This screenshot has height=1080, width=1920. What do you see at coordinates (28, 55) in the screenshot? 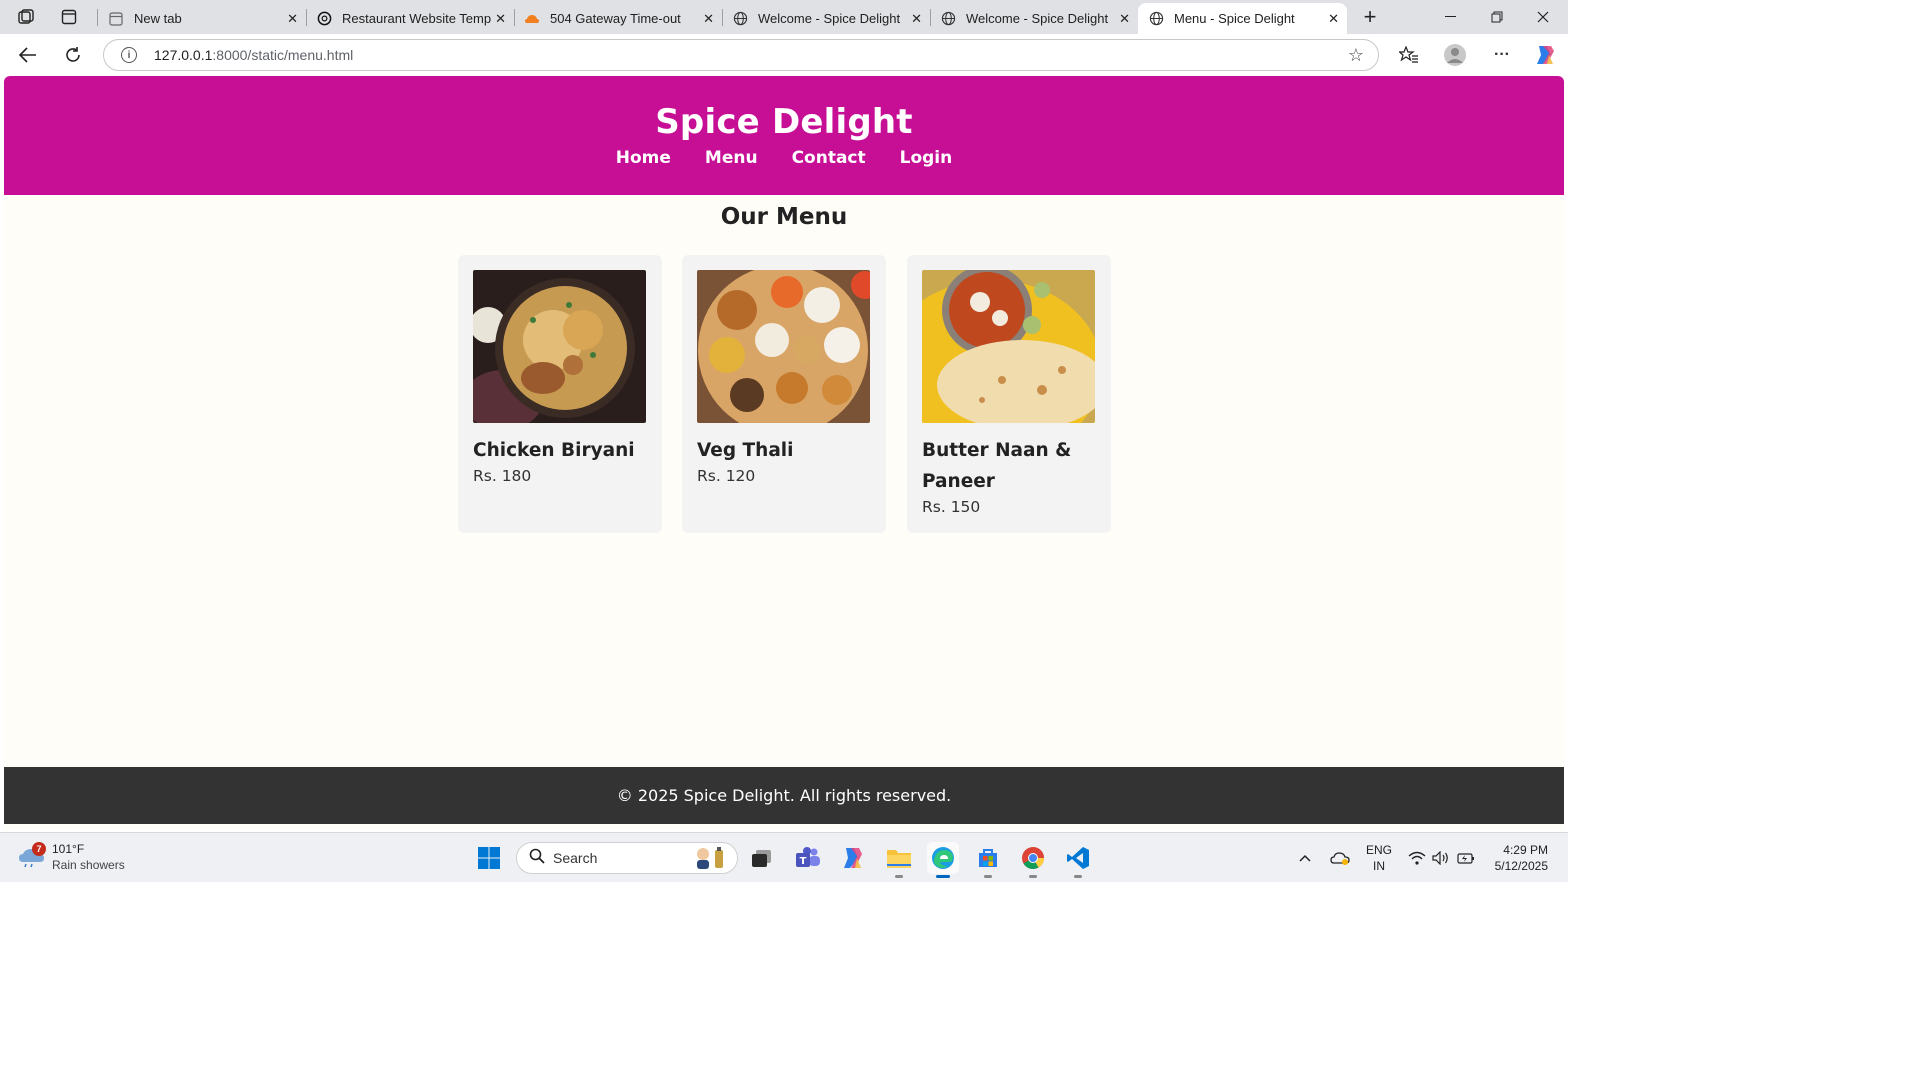
I see `back-arrow-icon` at bounding box center [28, 55].